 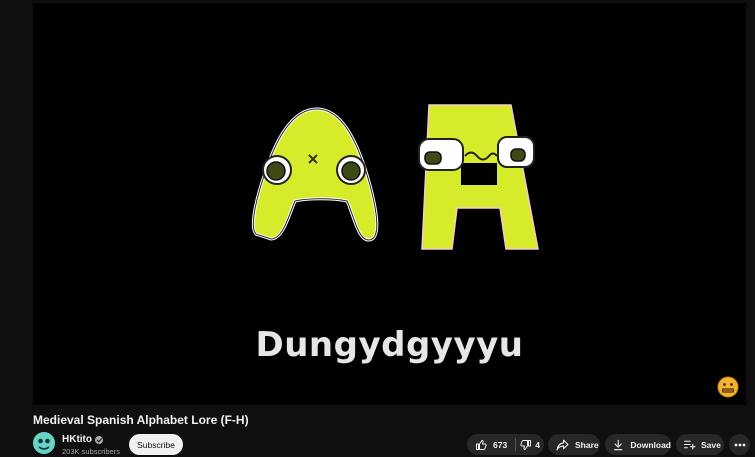 What do you see at coordinates (500, 444) in the screenshot?
I see `like-count: 673` at bounding box center [500, 444].